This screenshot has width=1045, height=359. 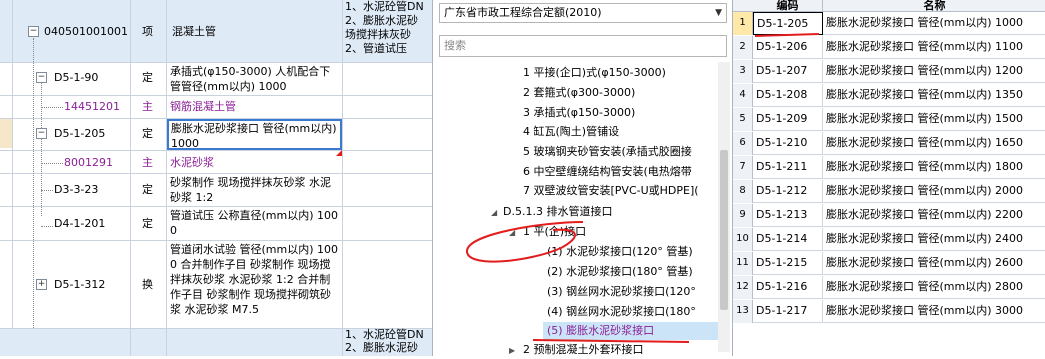 What do you see at coordinates (743, 311) in the screenshot?
I see `row-number: 13` at bounding box center [743, 311].